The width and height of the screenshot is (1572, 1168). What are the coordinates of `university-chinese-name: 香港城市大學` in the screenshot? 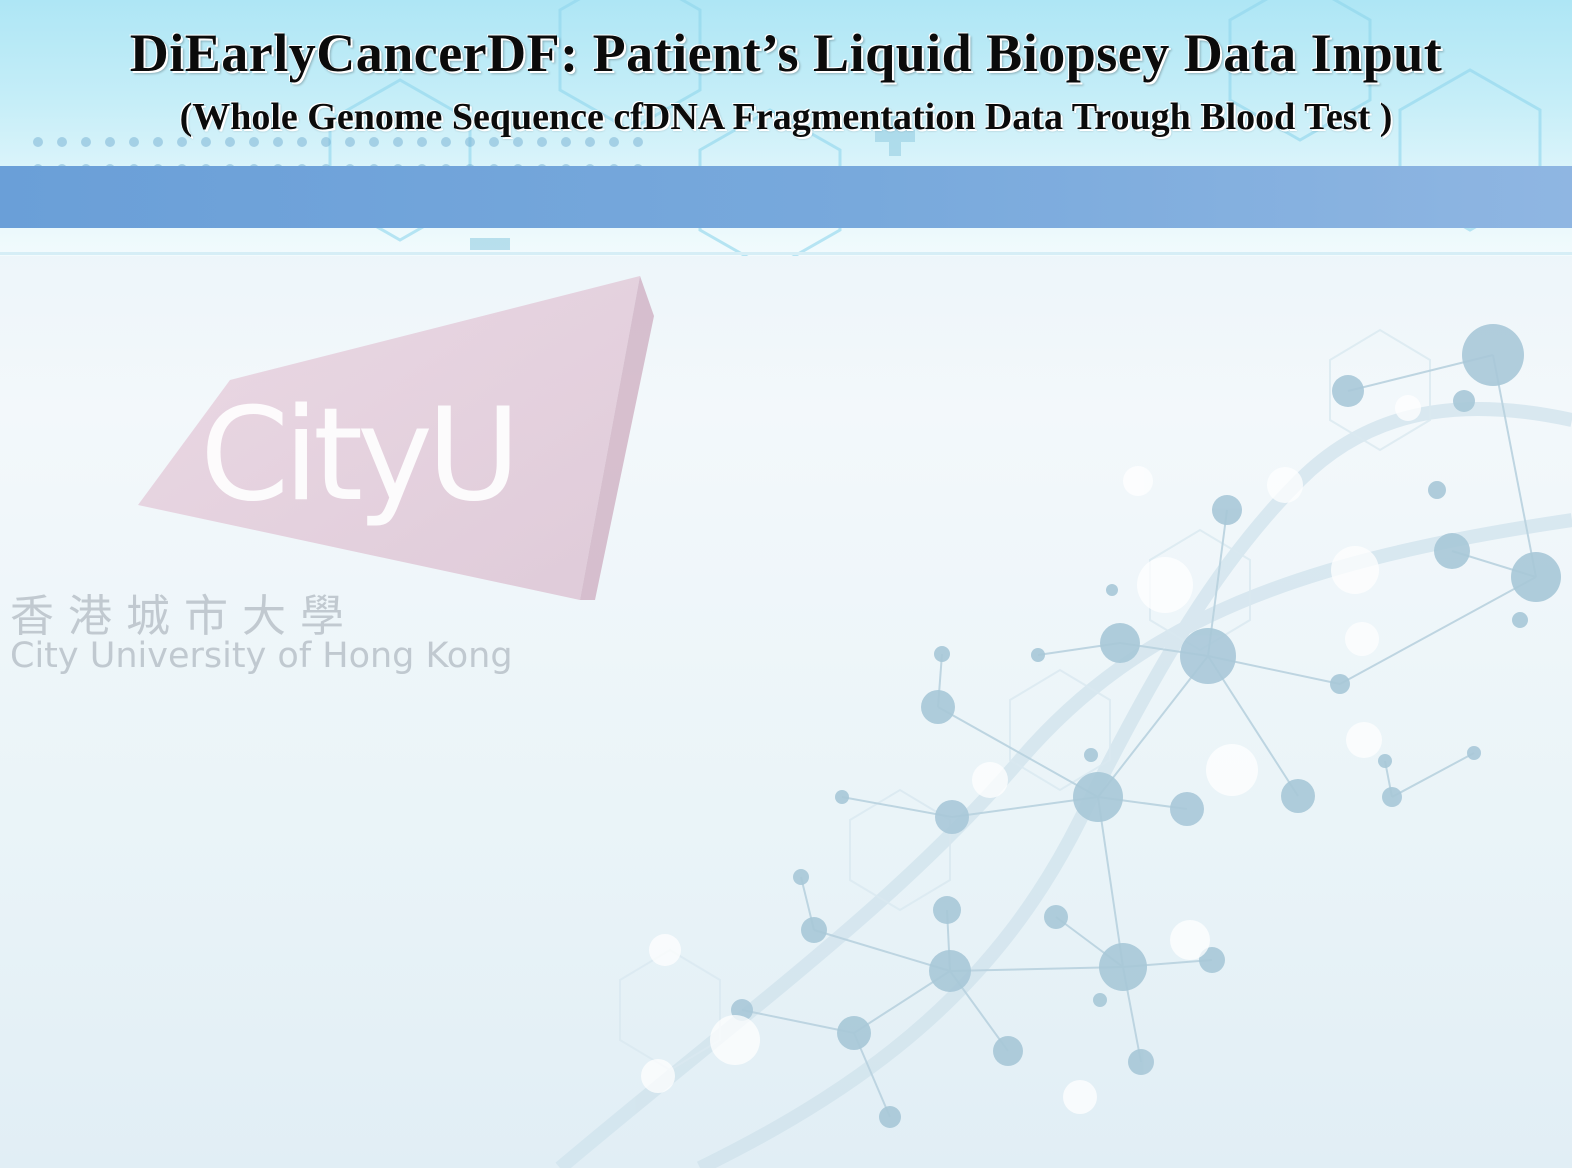 It's located at (184, 616).